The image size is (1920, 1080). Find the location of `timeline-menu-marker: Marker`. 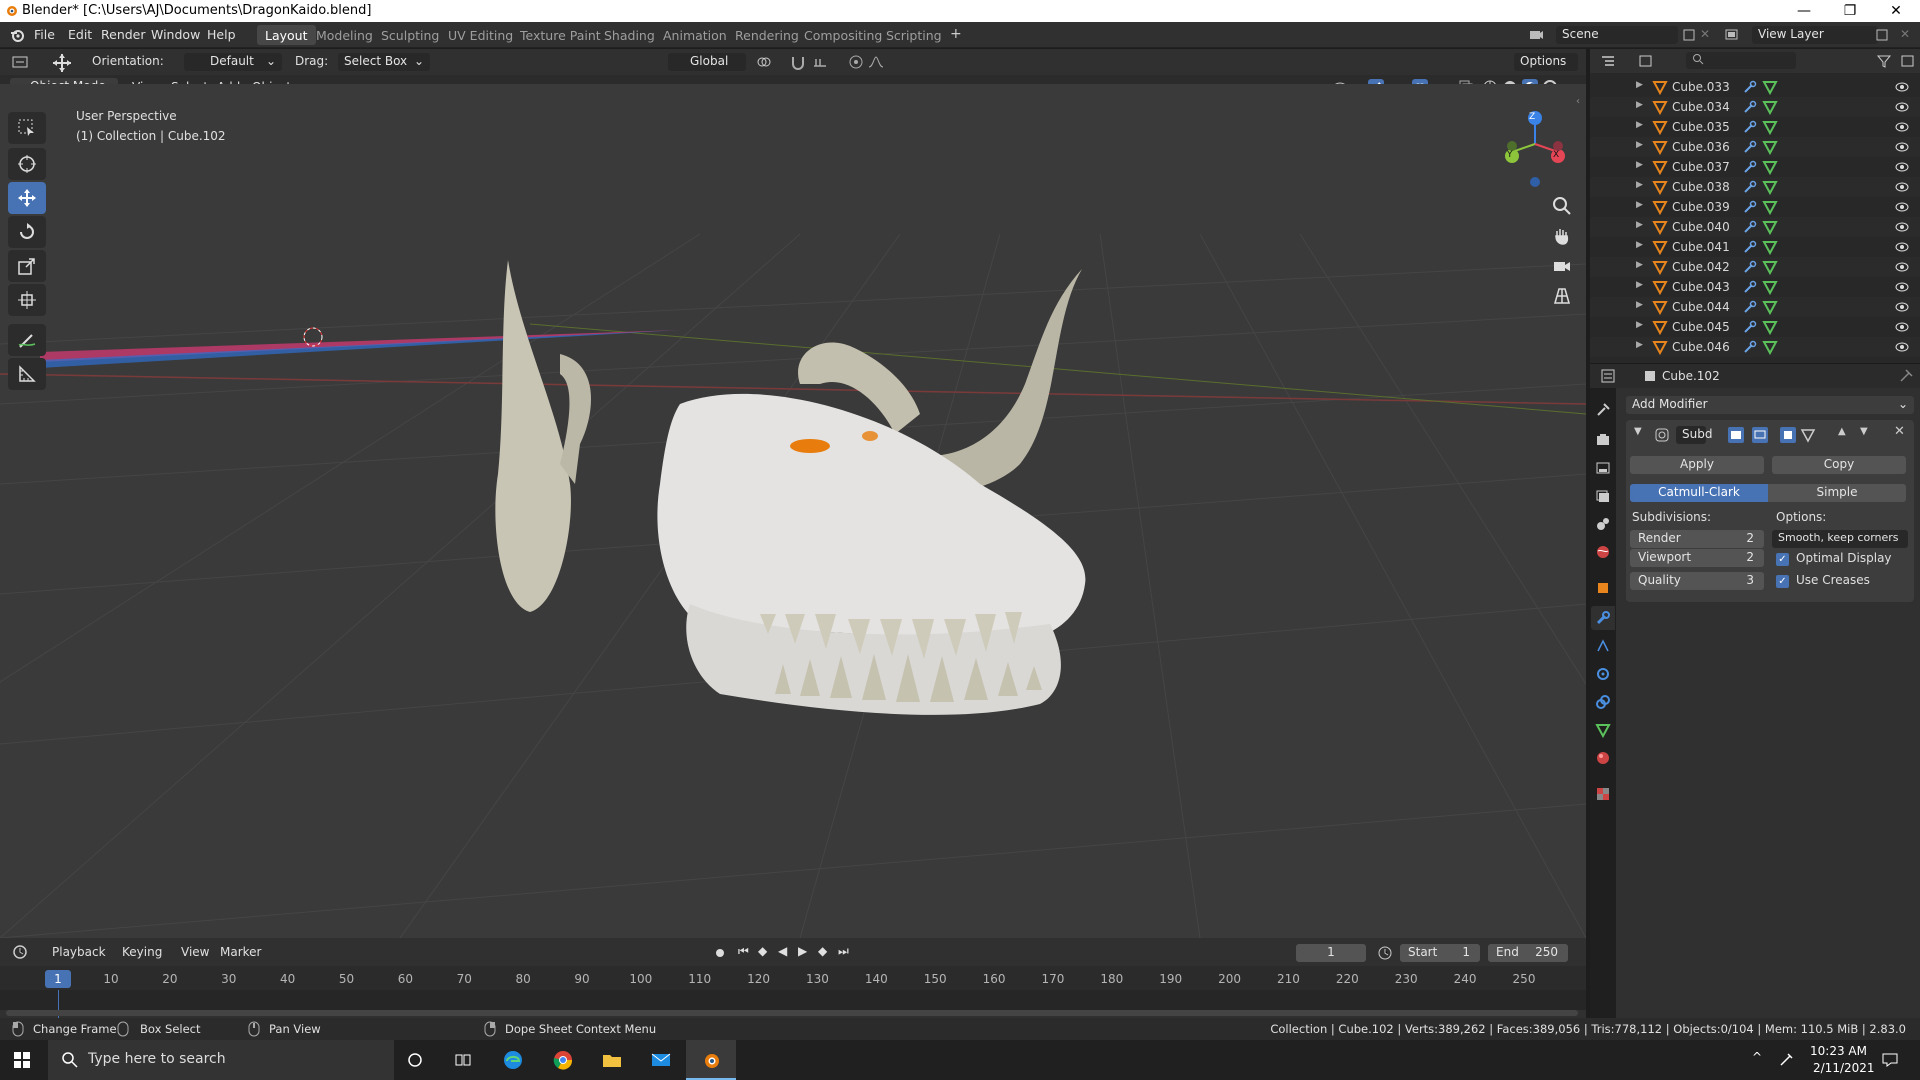

timeline-menu-marker: Marker is located at coordinates (240, 952).